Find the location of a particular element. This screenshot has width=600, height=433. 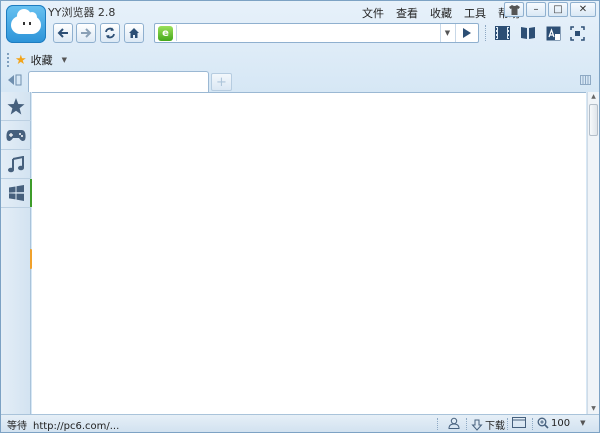

reader-button is located at coordinates (528, 33).